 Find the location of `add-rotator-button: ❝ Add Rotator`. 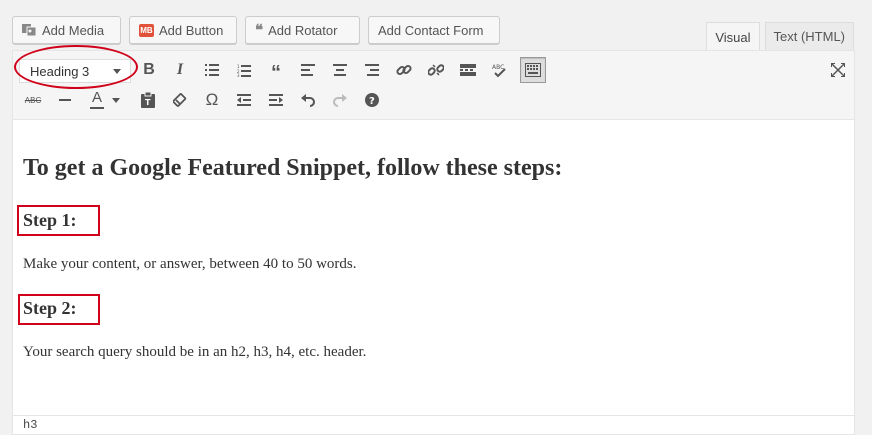

add-rotator-button: ❝ Add Rotator is located at coordinates (302, 30).